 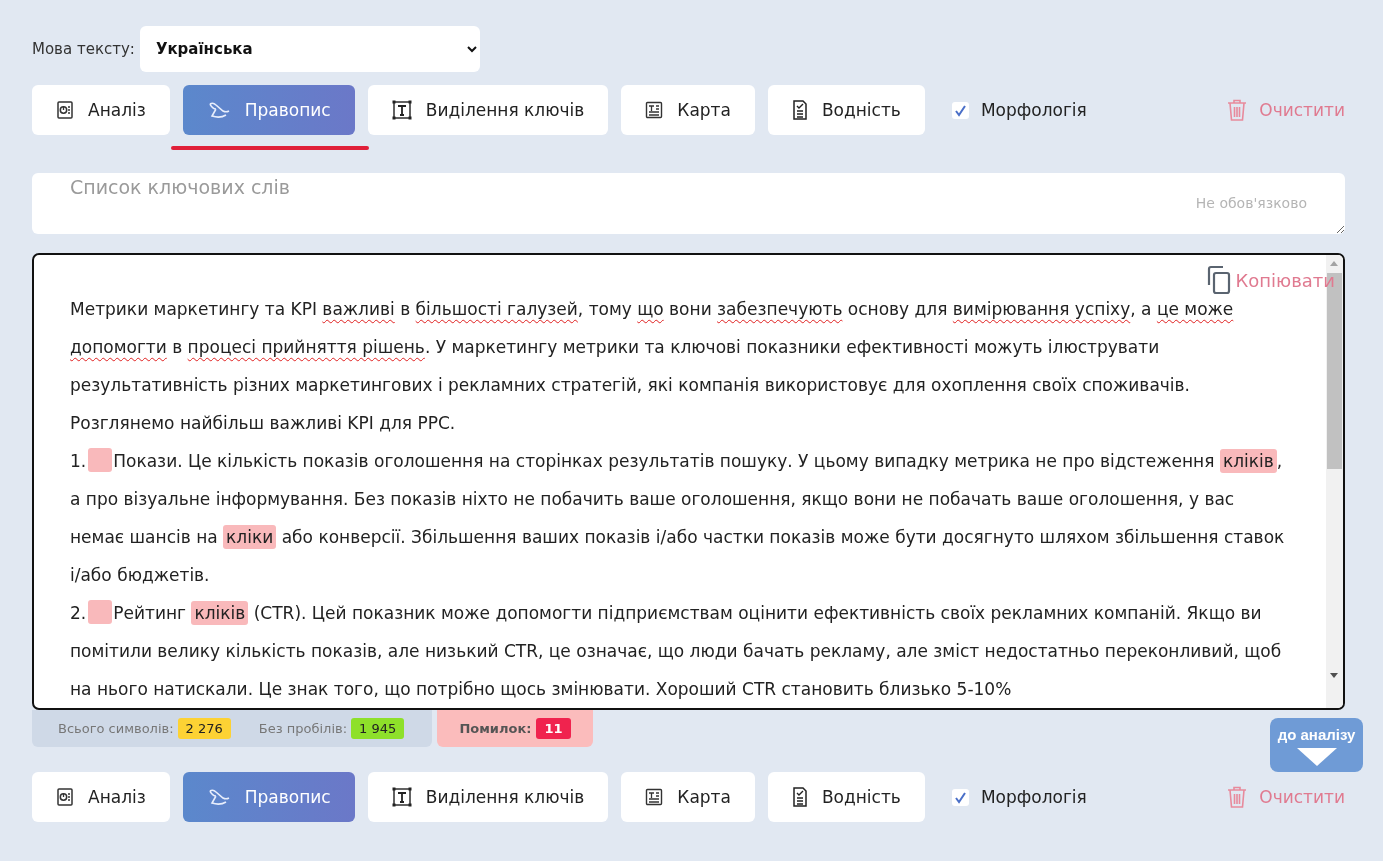 I want to click on optional-hint: Не обов'язково, so click(x=1251, y=203).